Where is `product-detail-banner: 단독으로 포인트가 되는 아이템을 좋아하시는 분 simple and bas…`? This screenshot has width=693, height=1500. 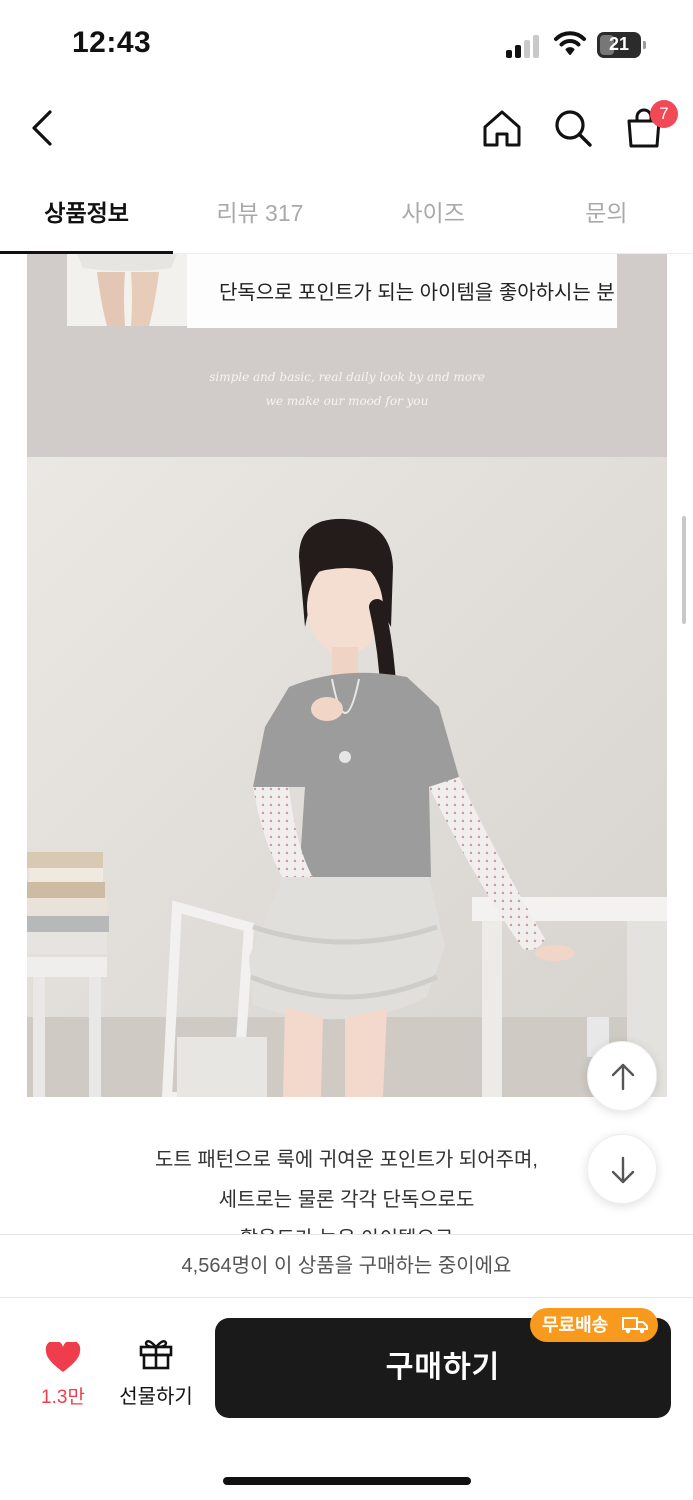 product-detail-banner: 단독으로 포인트가 되는 아이템을 좋아하시는 분 simple and bas… is located at coordinates (347, 355).